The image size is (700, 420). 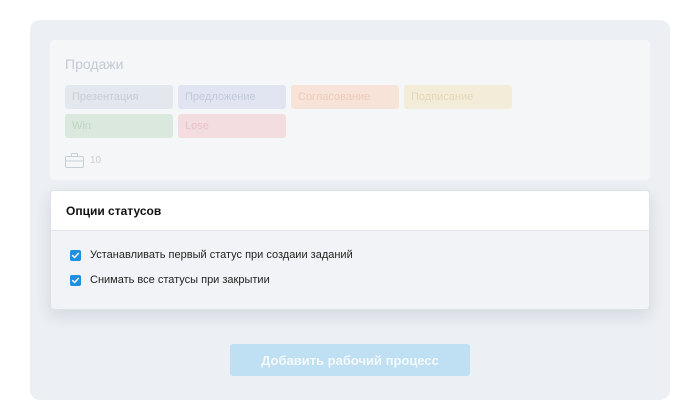 I want to click on briefcase-icon, so click(x=74, y=160).